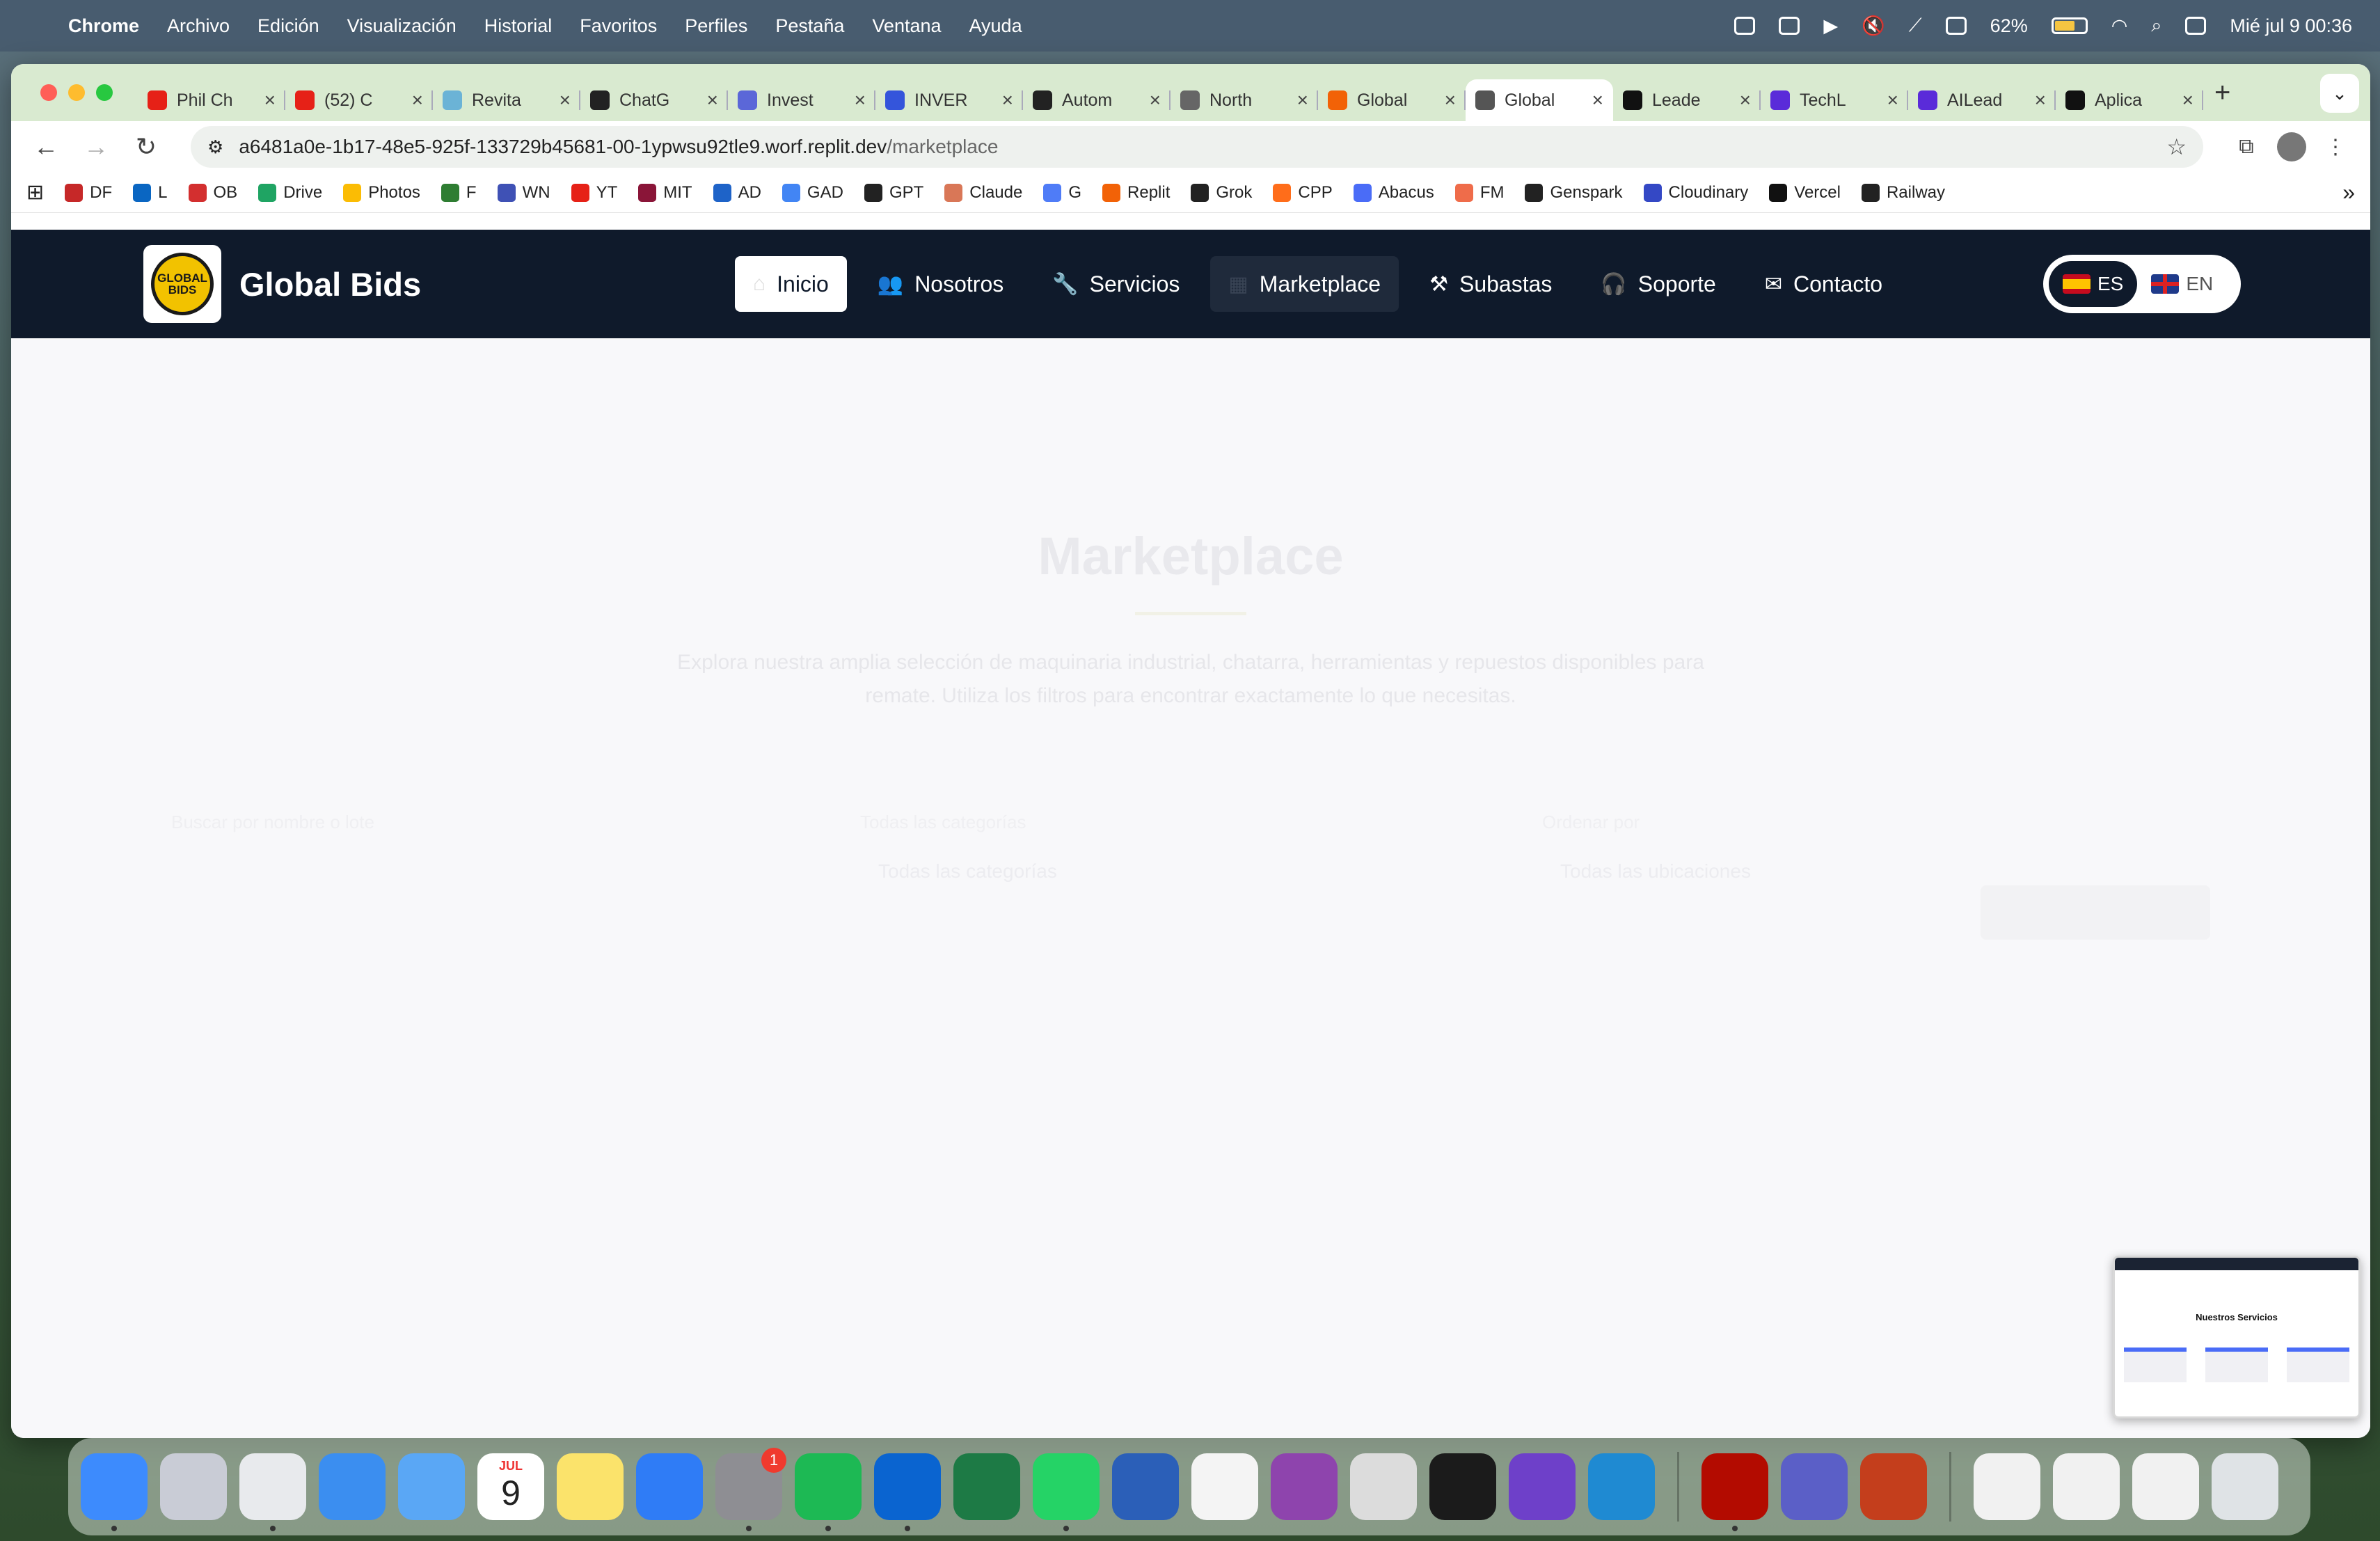 This screenshot has height=1541, width=2380. Describe the element at coordinates (523, 193) in the screenshot. I see `bookmark-6: WN` at that location.